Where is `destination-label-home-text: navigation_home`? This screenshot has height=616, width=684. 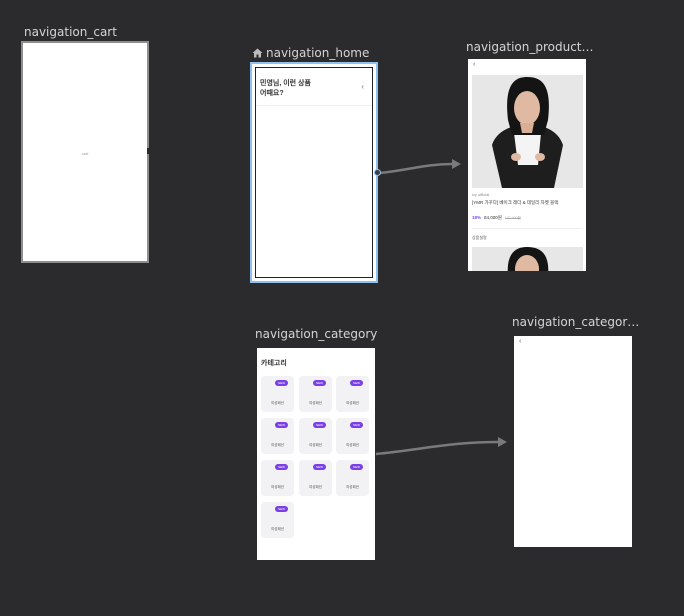
destination-label-home-text: navigation_home is located at coordinates (318, 53).